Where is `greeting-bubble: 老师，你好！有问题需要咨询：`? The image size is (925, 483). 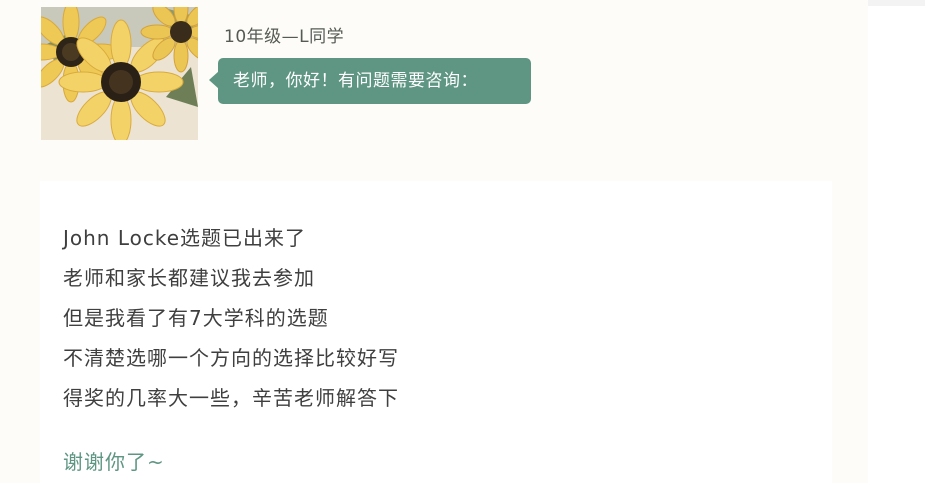 greeting-bubble: 老师，你好！有问题需要咨询： is located at coordinates (370, 81).